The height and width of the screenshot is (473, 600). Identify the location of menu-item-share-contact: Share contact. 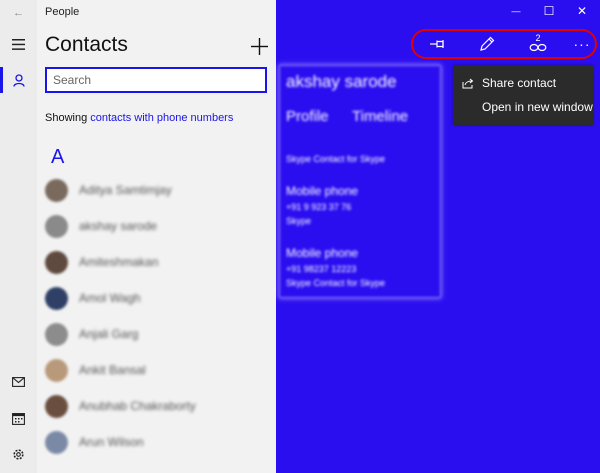
(523, 83).